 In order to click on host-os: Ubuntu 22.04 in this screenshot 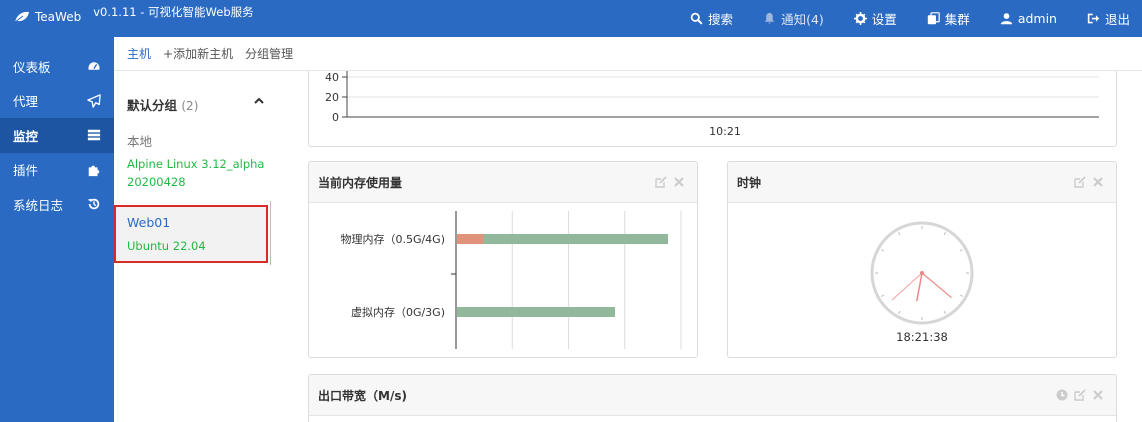, I will do `click(166, 246)`.